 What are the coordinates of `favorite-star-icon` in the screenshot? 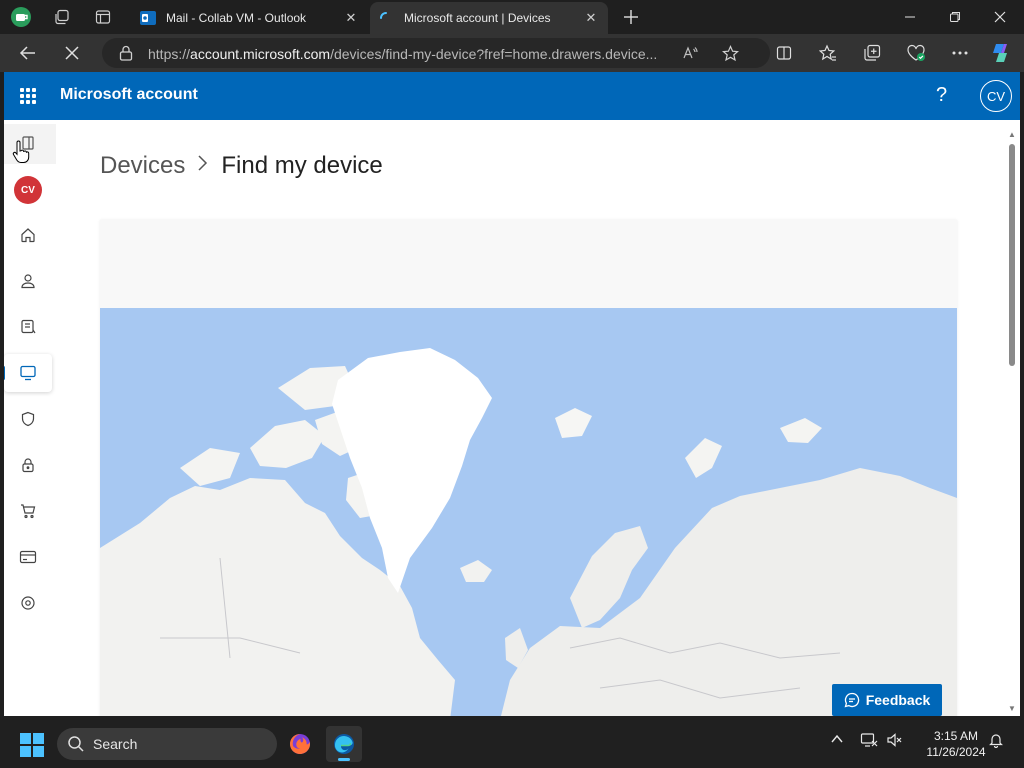 It's located at (730, 53).